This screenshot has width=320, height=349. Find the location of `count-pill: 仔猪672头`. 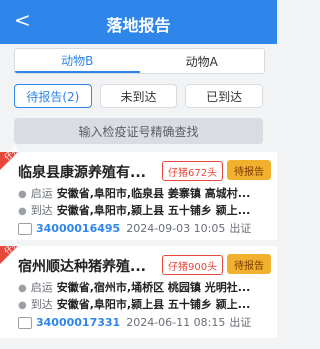

count-pill: 仔猪672头 is located at coordinates (193, 171).